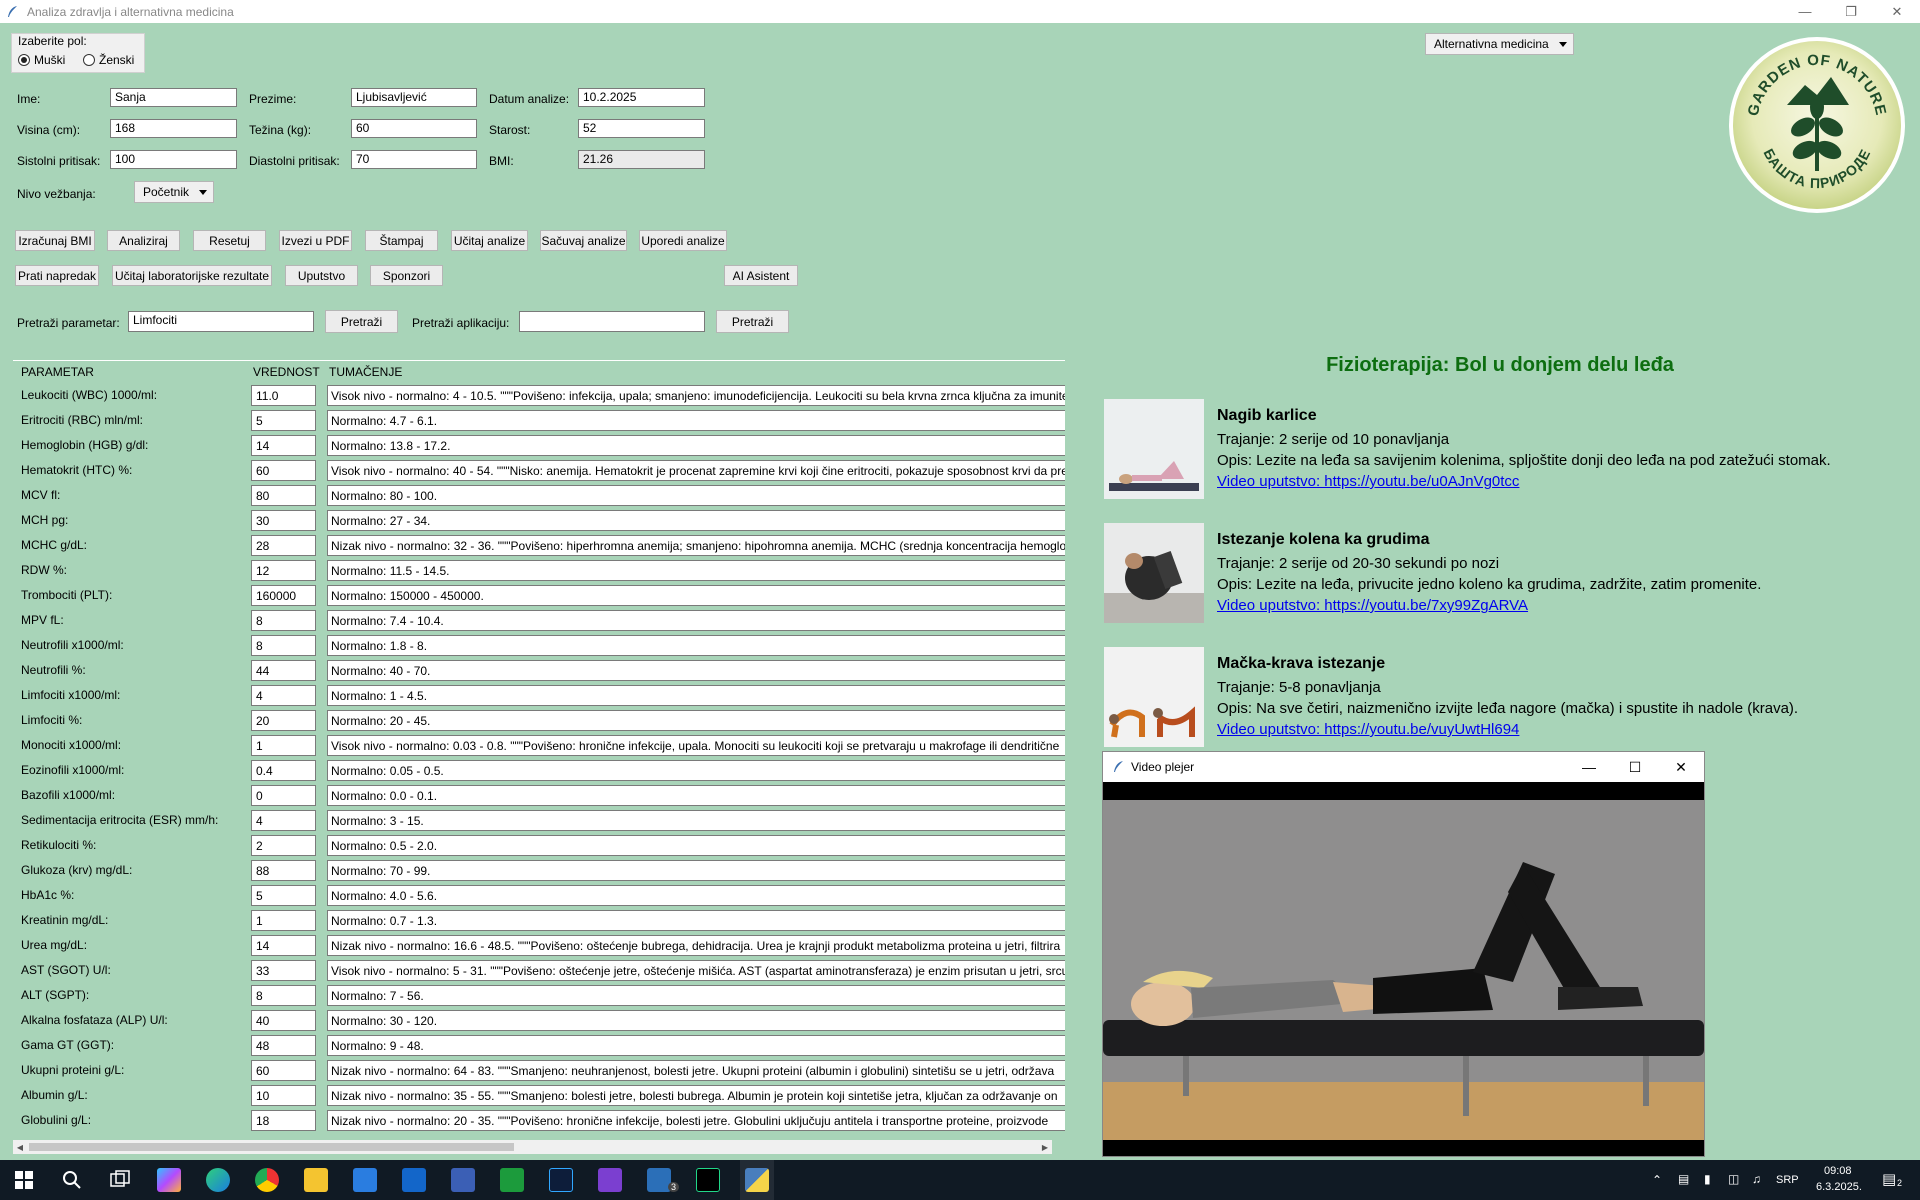 This screenshot has width=1920, height=1200. What do you see at coordinates (1707, 1179) in the screenshot?
I see `battery-icon: ▮` at bounding box center [1707, 1179].